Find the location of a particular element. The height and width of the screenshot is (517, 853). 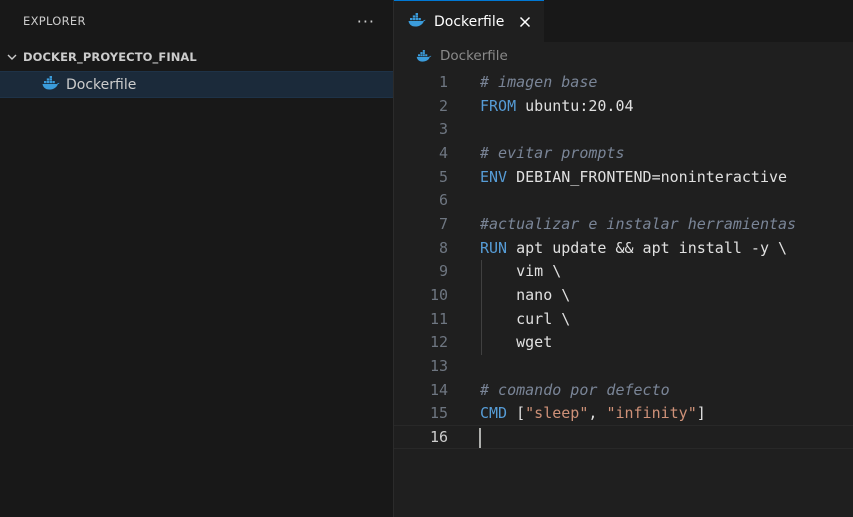

code-line: 6 is located at coordinates (623, 200).